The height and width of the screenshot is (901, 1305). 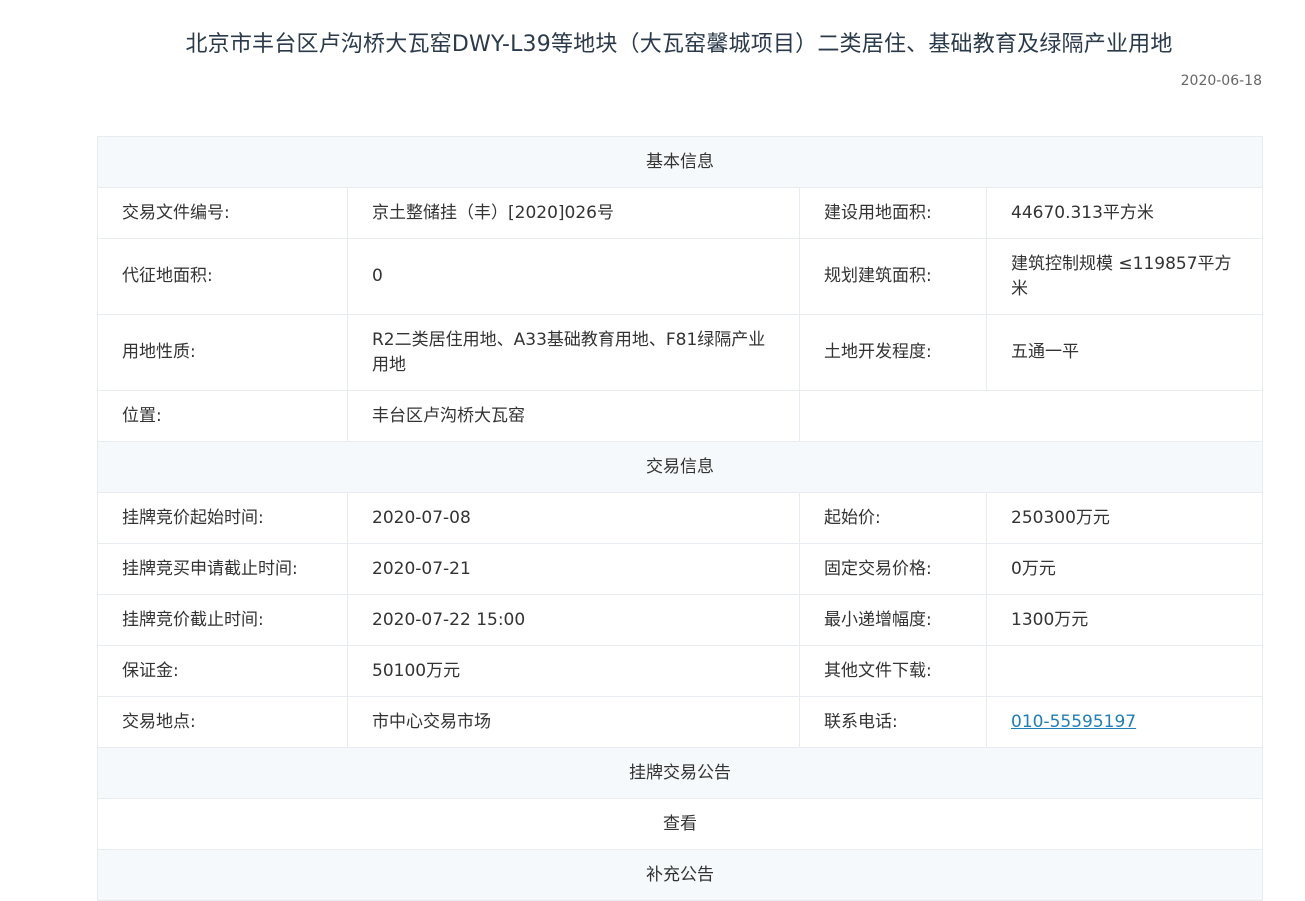 I want to click on supplement-header-row: 补充公告, so click(x=680, y=875).